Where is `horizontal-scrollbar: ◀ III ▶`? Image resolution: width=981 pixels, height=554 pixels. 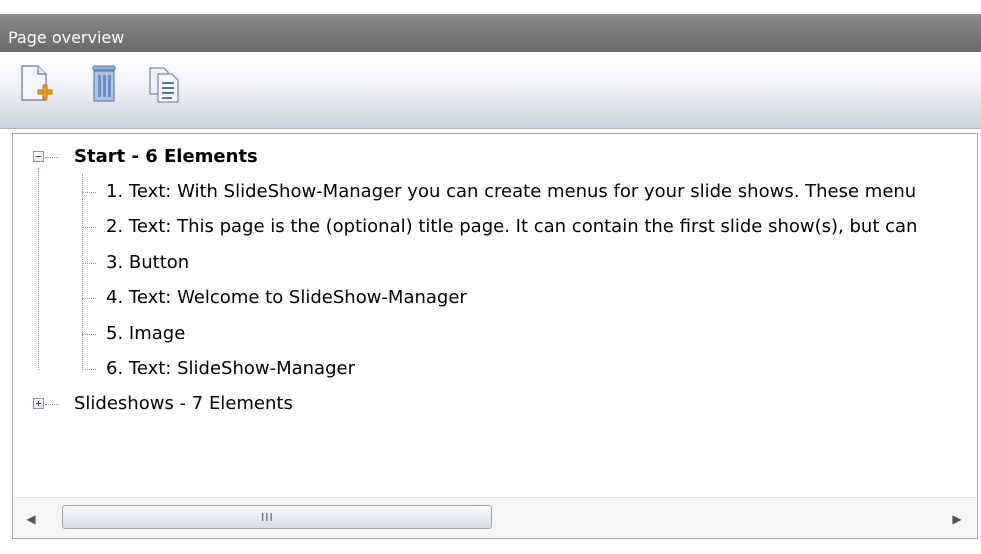
horizontal-scrollbar: ◀ III ▶ is located at coordinates (495, 517).